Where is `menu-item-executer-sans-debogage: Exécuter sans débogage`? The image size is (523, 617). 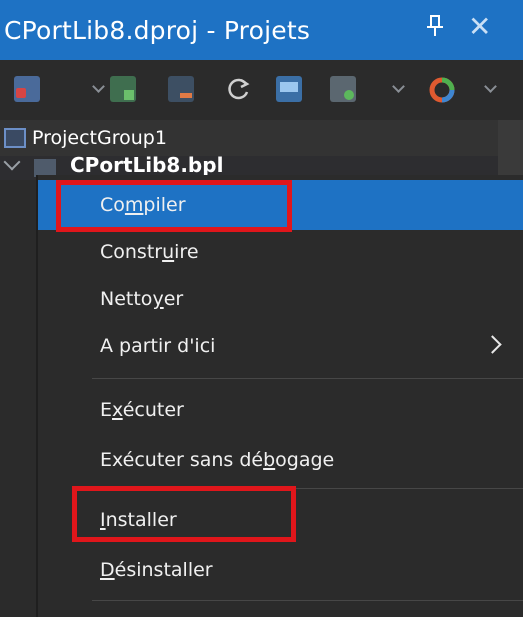 menu-item-executer-sans-debogage: Exécuter sans débogage is located at coordinates (280, 460).